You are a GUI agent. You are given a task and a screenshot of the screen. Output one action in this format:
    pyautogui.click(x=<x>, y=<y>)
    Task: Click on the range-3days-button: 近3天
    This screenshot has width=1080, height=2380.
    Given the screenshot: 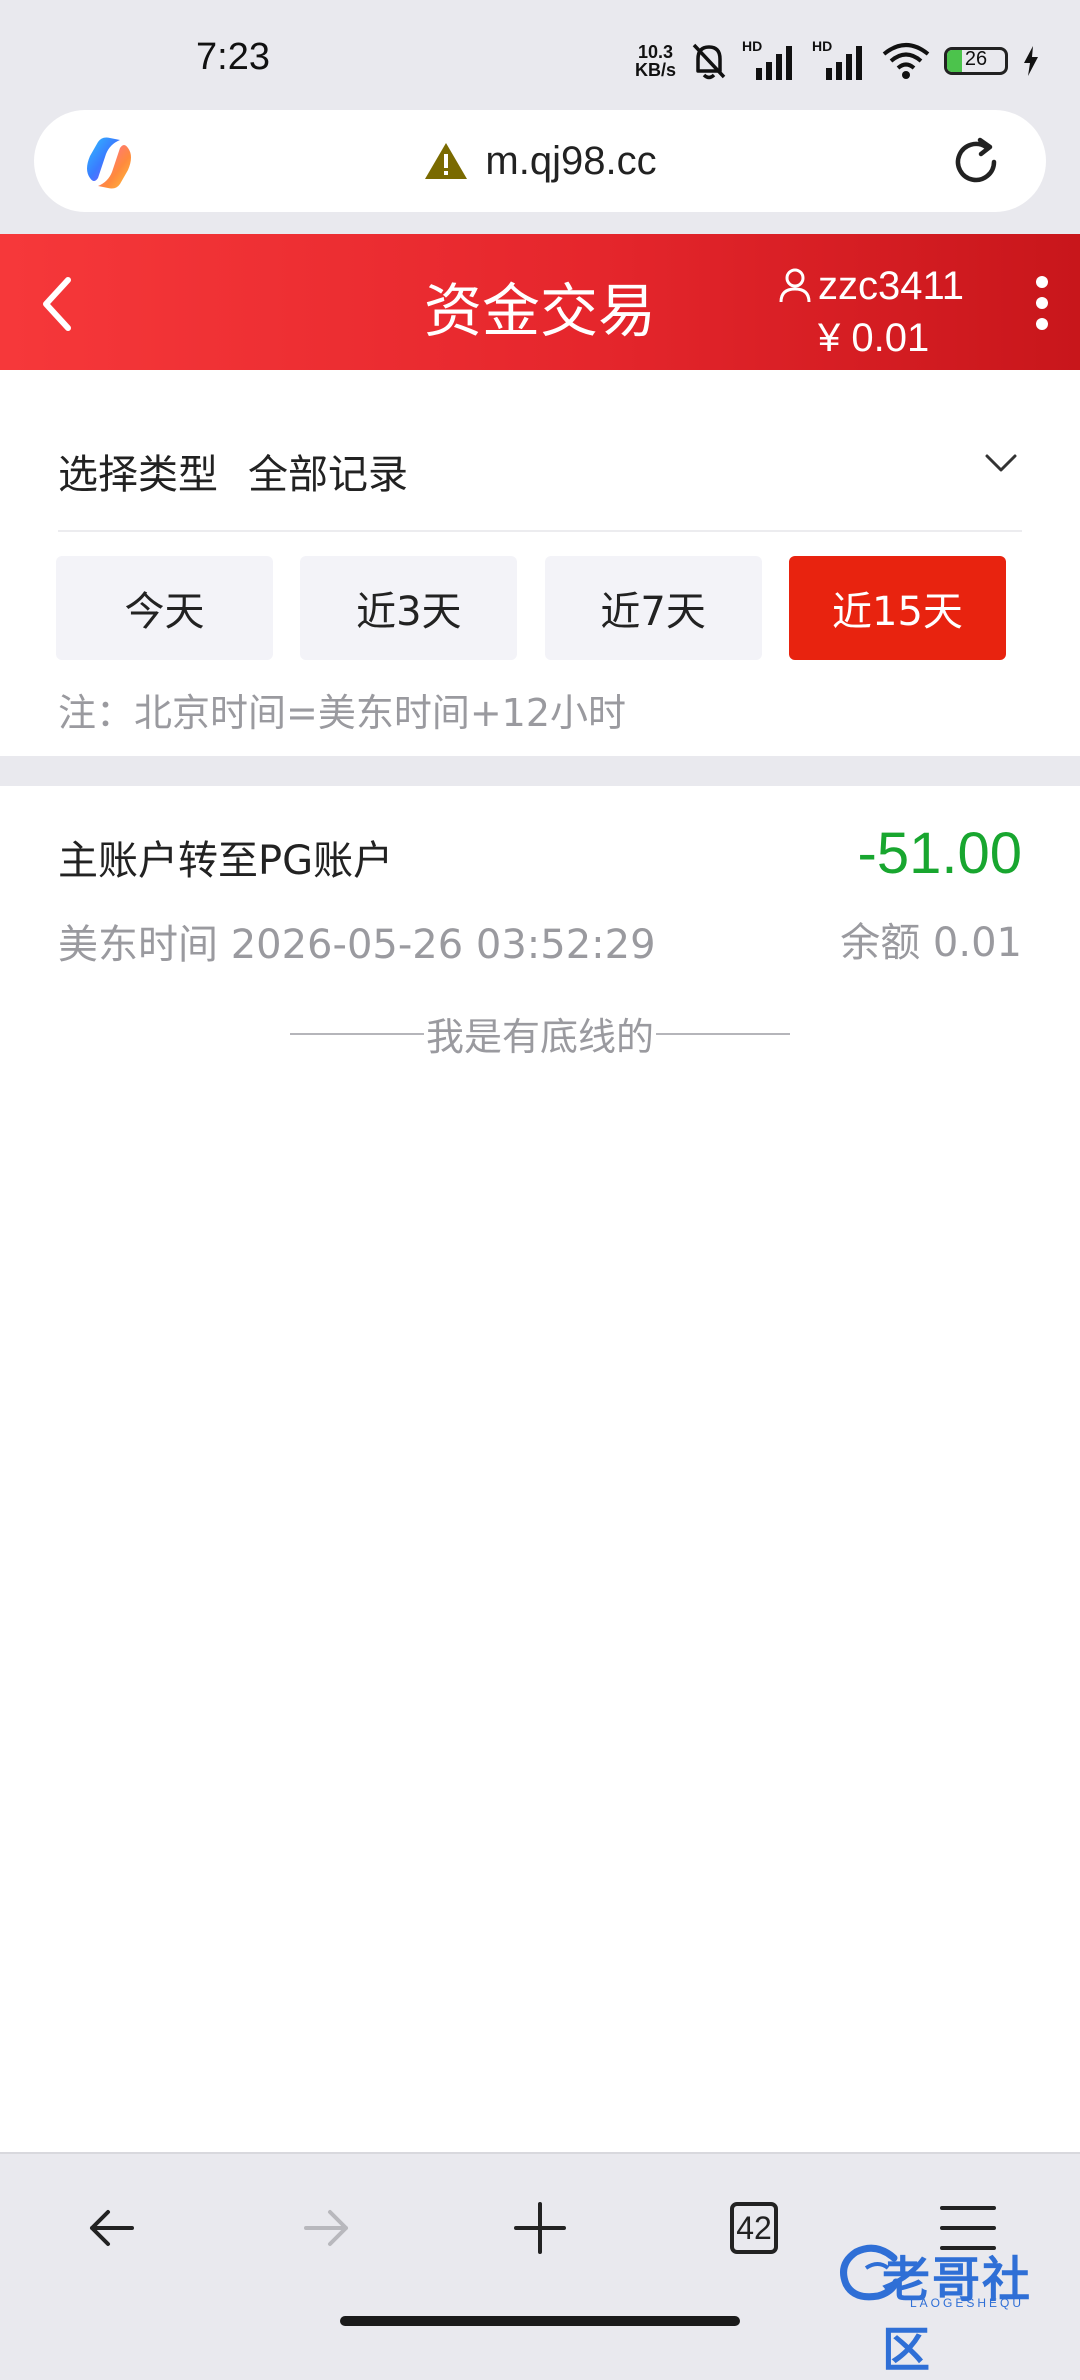 What is the action you would take?
    pyautogui.click(x=409, y=608)
    